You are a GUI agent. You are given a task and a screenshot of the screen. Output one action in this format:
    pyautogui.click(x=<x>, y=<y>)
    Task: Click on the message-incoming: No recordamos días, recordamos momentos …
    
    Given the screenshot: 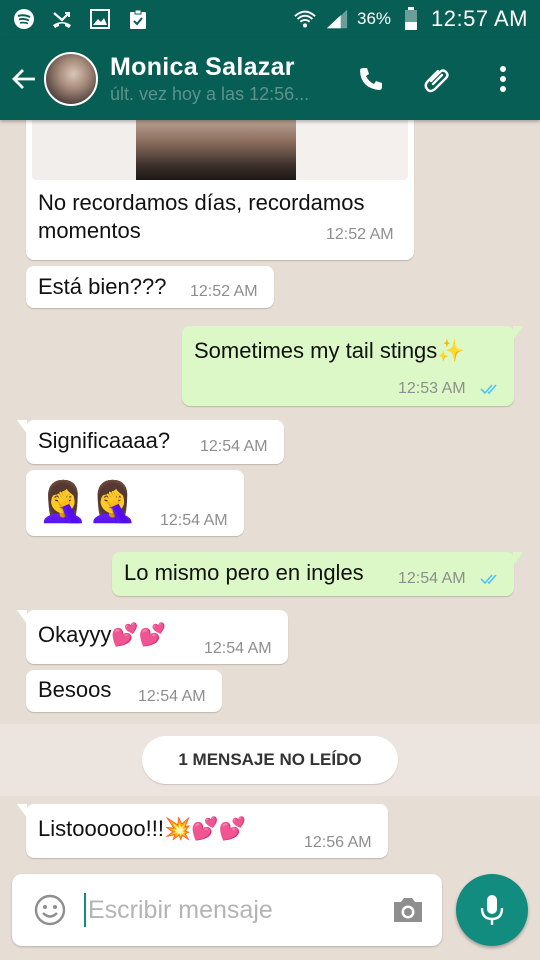 What is the action you would take?
    pyautogui.click(x=220, y=190)
    